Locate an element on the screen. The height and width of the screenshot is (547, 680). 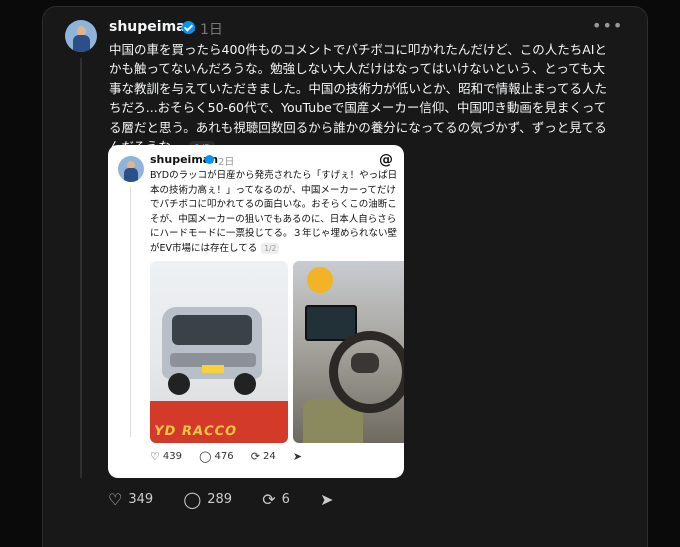
share-button: ➤ is located at coordinates (329, 499).